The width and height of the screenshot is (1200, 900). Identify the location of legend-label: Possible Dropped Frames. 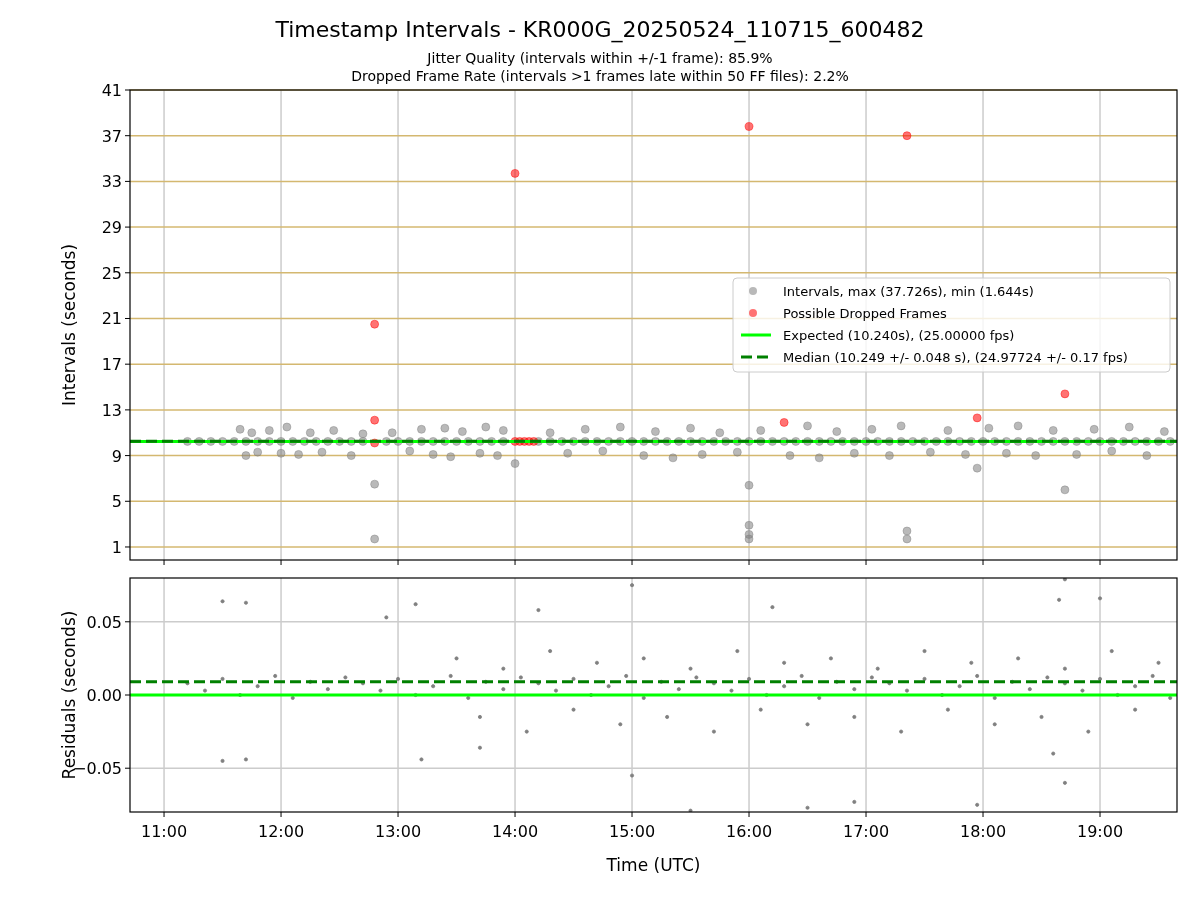
(865, 313).